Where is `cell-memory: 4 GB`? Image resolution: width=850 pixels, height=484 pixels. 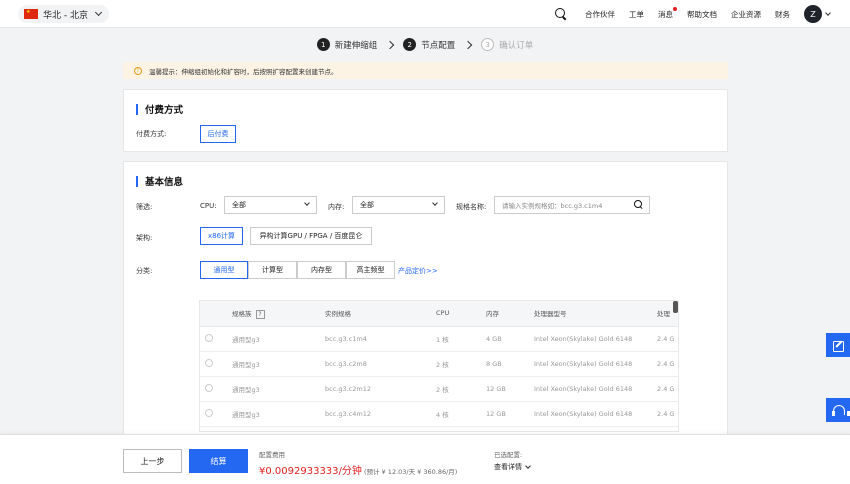
cell-memory: 4 GB is located at coordinates (505, 339).